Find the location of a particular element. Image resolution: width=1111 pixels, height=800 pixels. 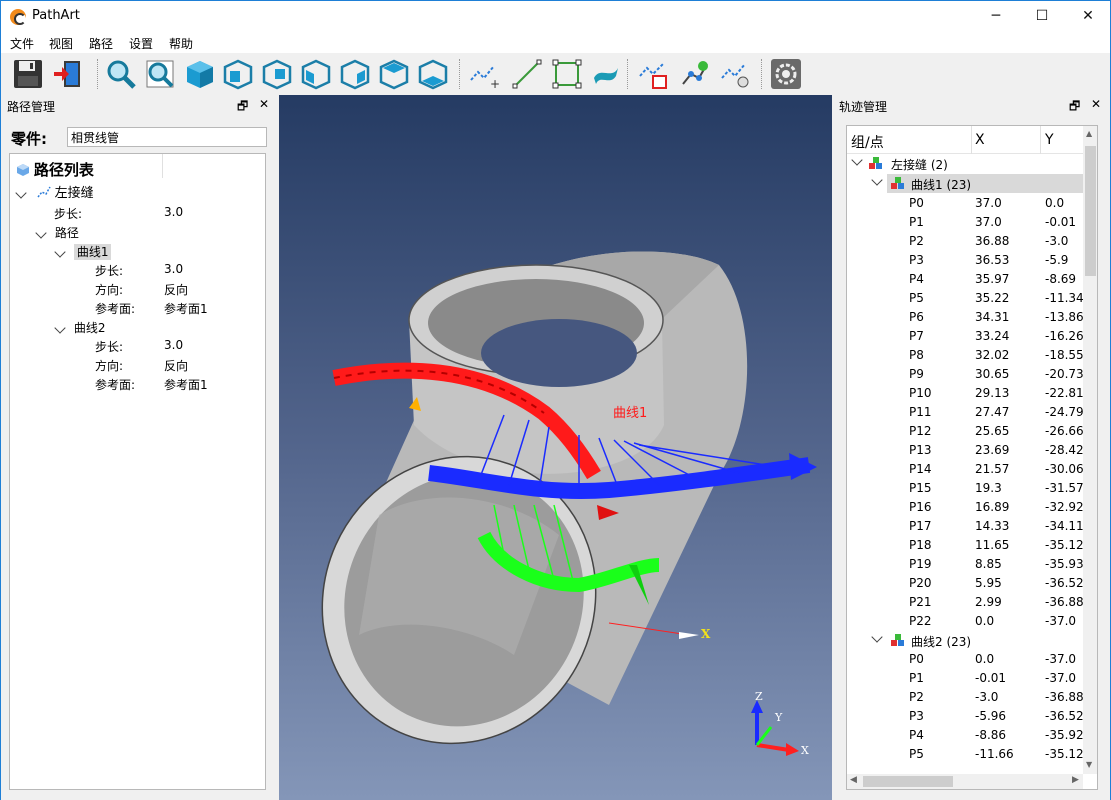

tree-root: 路径列表 is located at coordinates (55, 169).